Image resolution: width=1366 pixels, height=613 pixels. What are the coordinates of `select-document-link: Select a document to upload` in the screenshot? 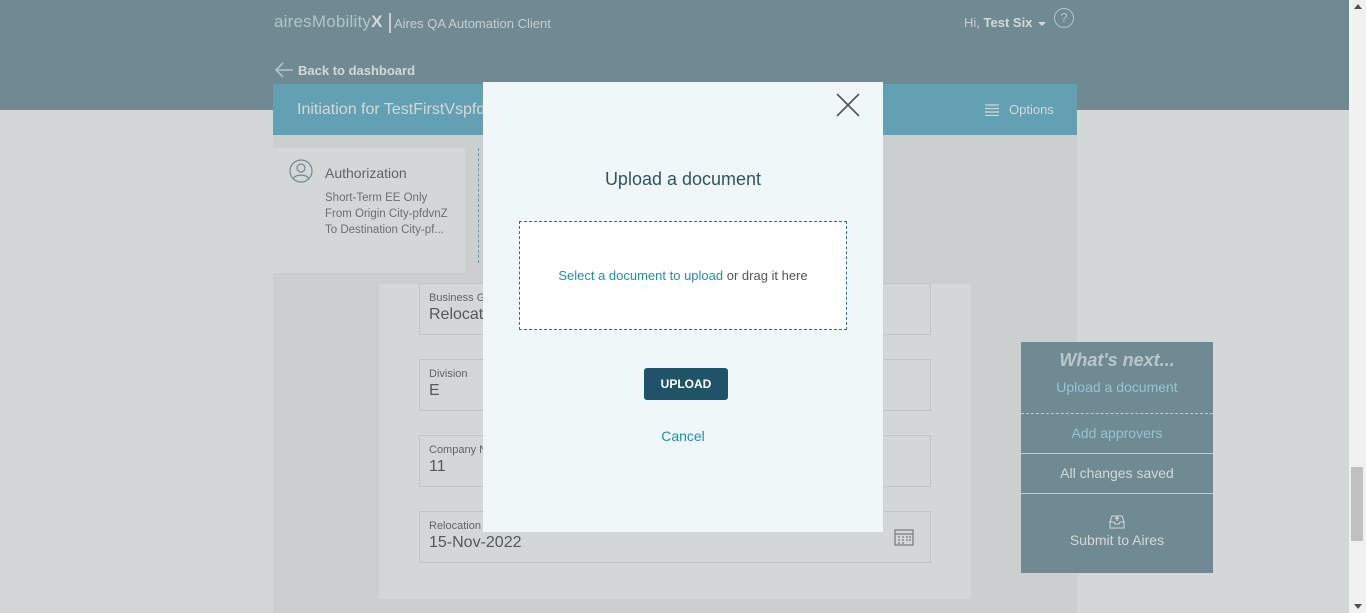 It's located at (640, 275).